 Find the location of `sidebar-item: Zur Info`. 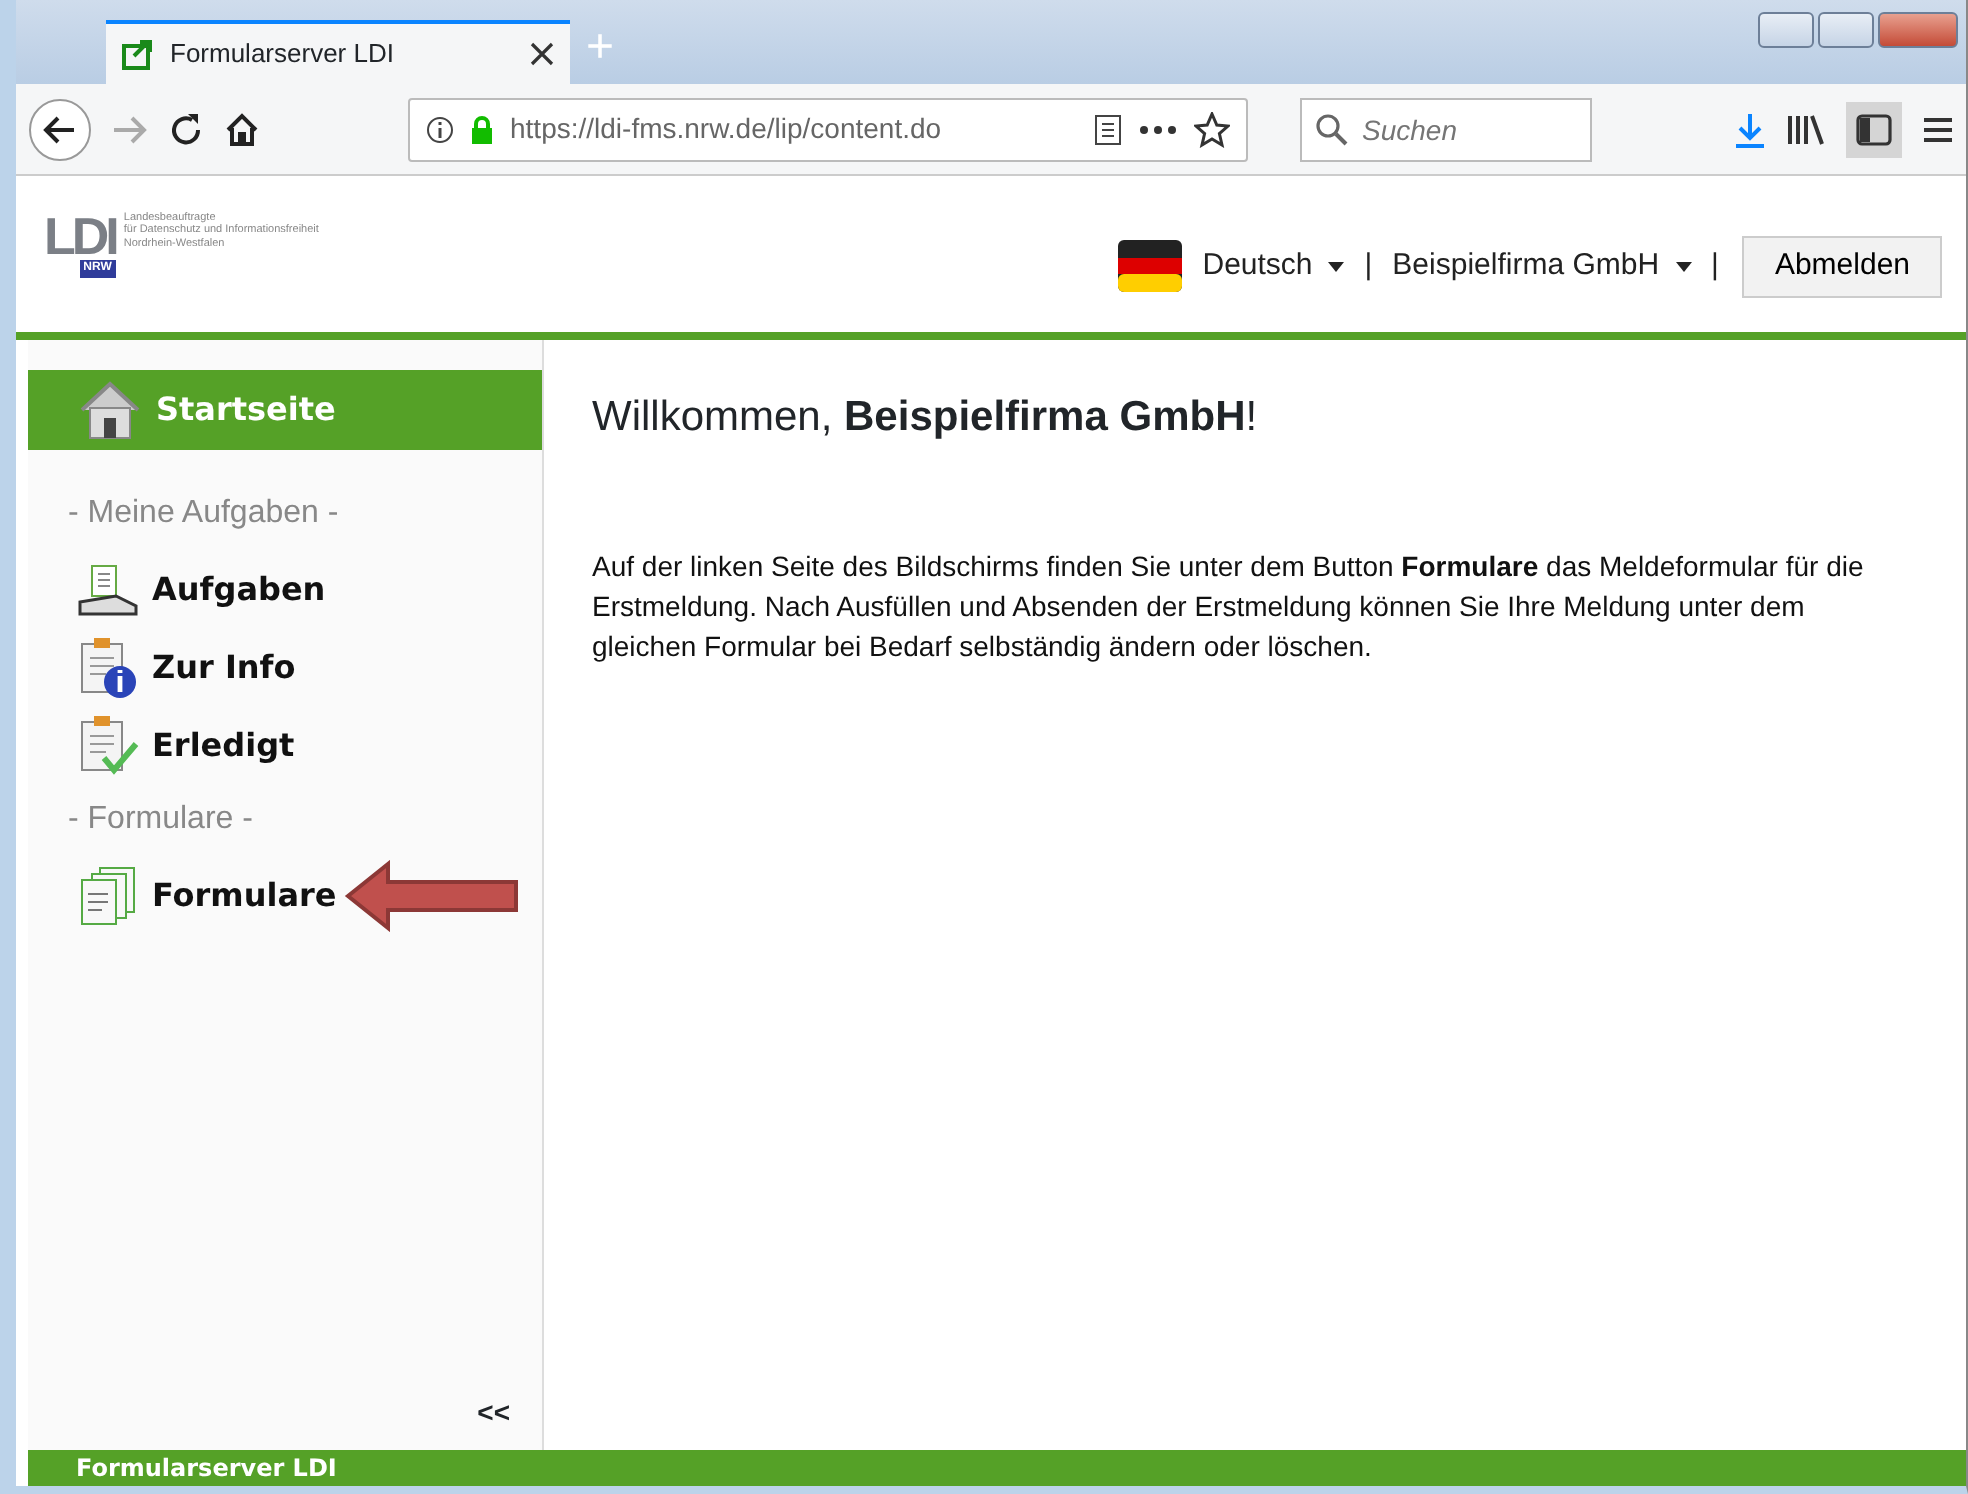

sidebar-item: Zur Info is located at coordinates (285, 667).